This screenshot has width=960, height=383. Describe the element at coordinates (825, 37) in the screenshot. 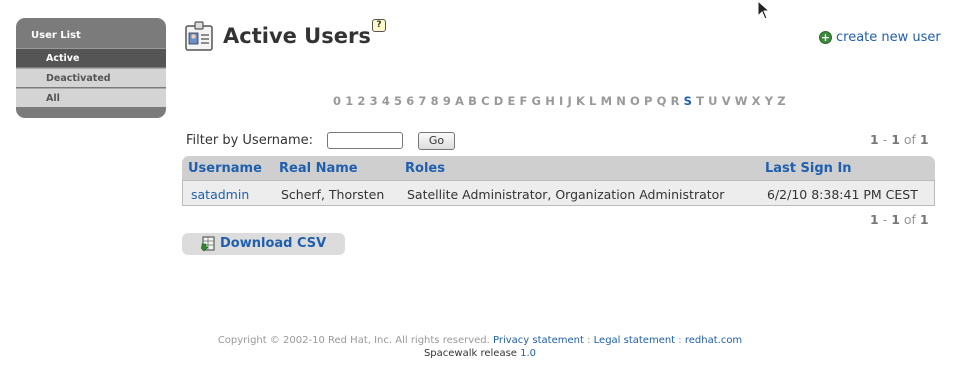

I see `plus-icon: +` at that location.